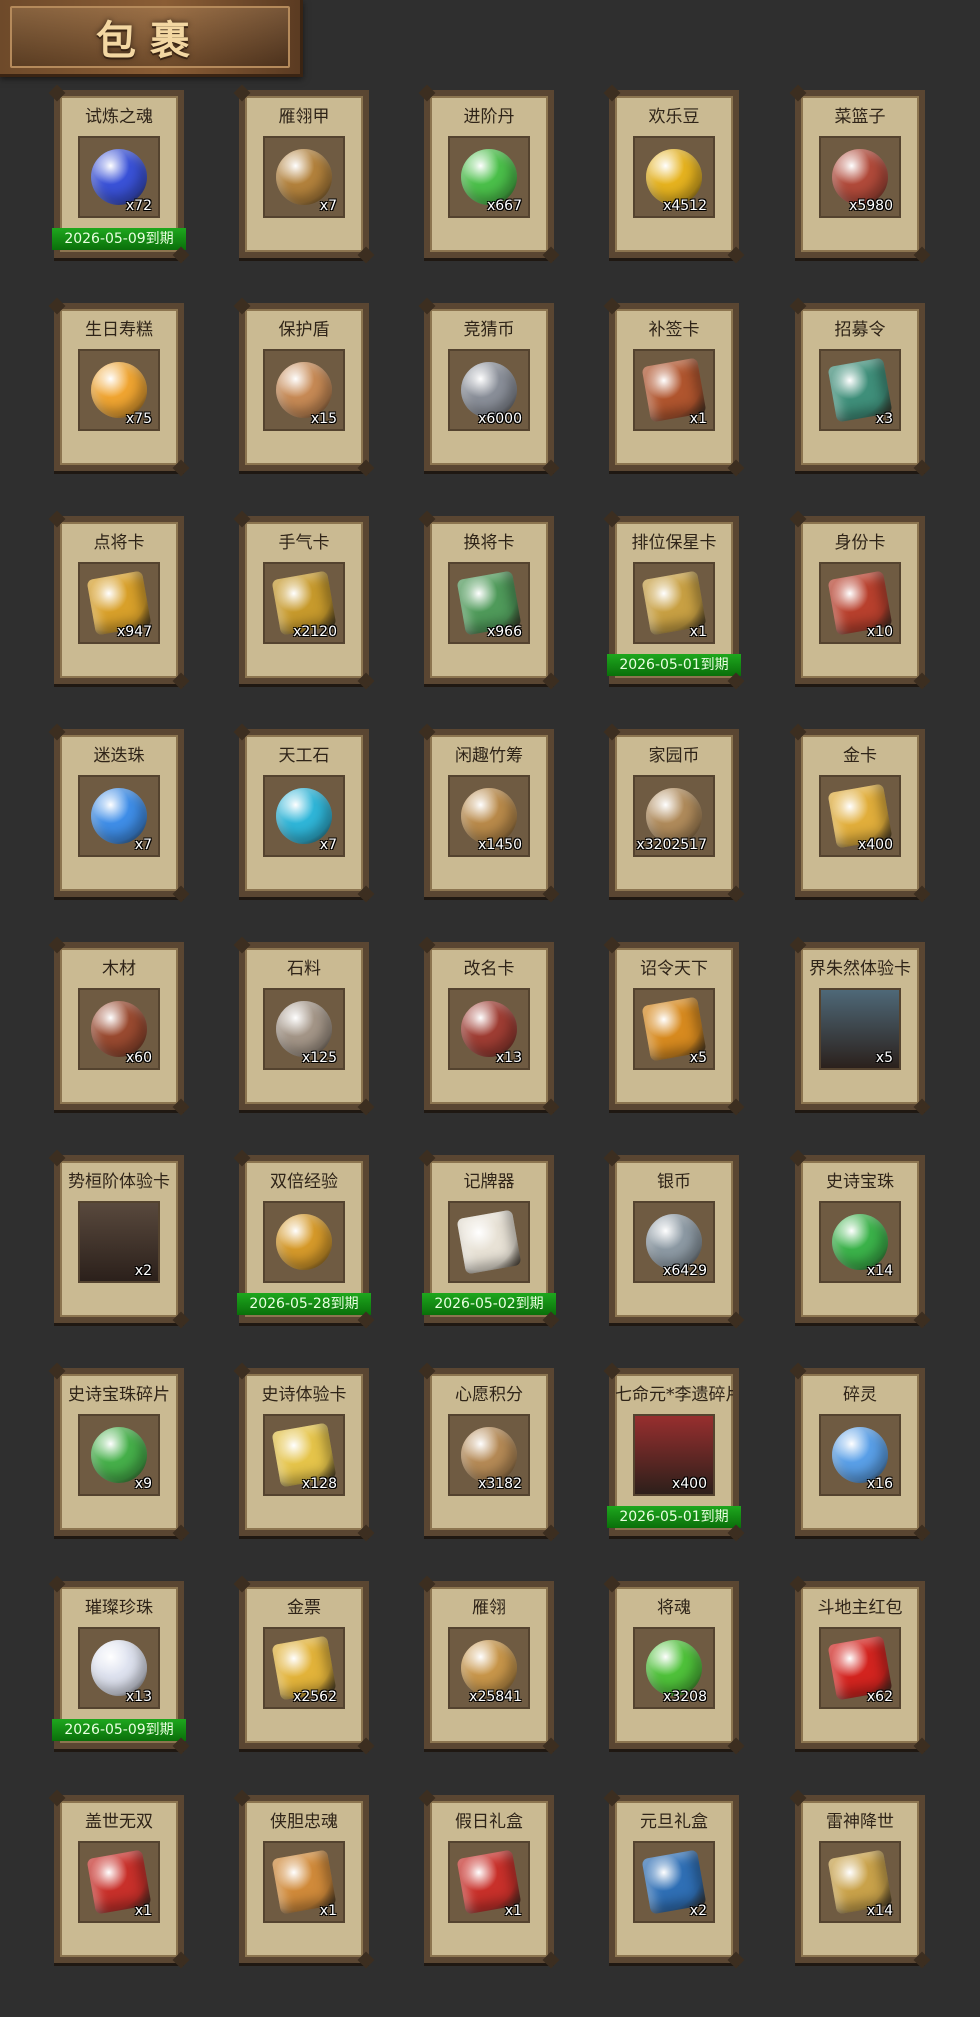  Describe the element at coordinates (860, 387) in the screenshot. I see `inventory-item-card: 招募令 x3` at that location.